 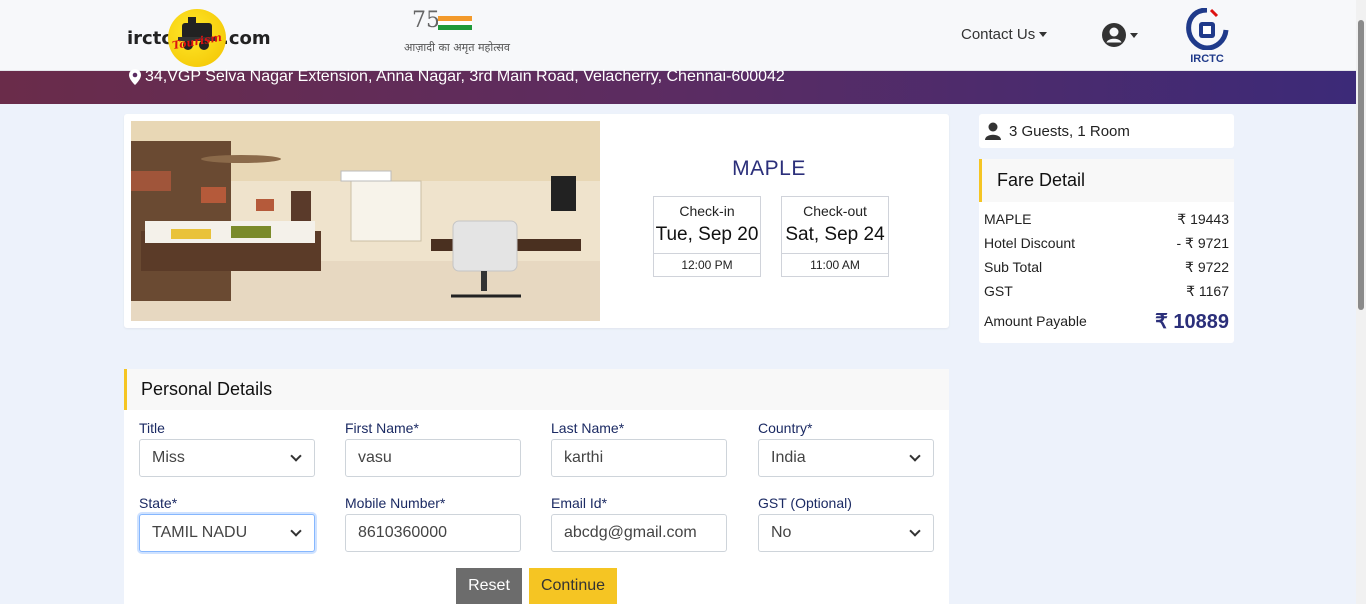 I want to click on last-name-field-group: Last Name* karthi, so click(x=639, y=448).